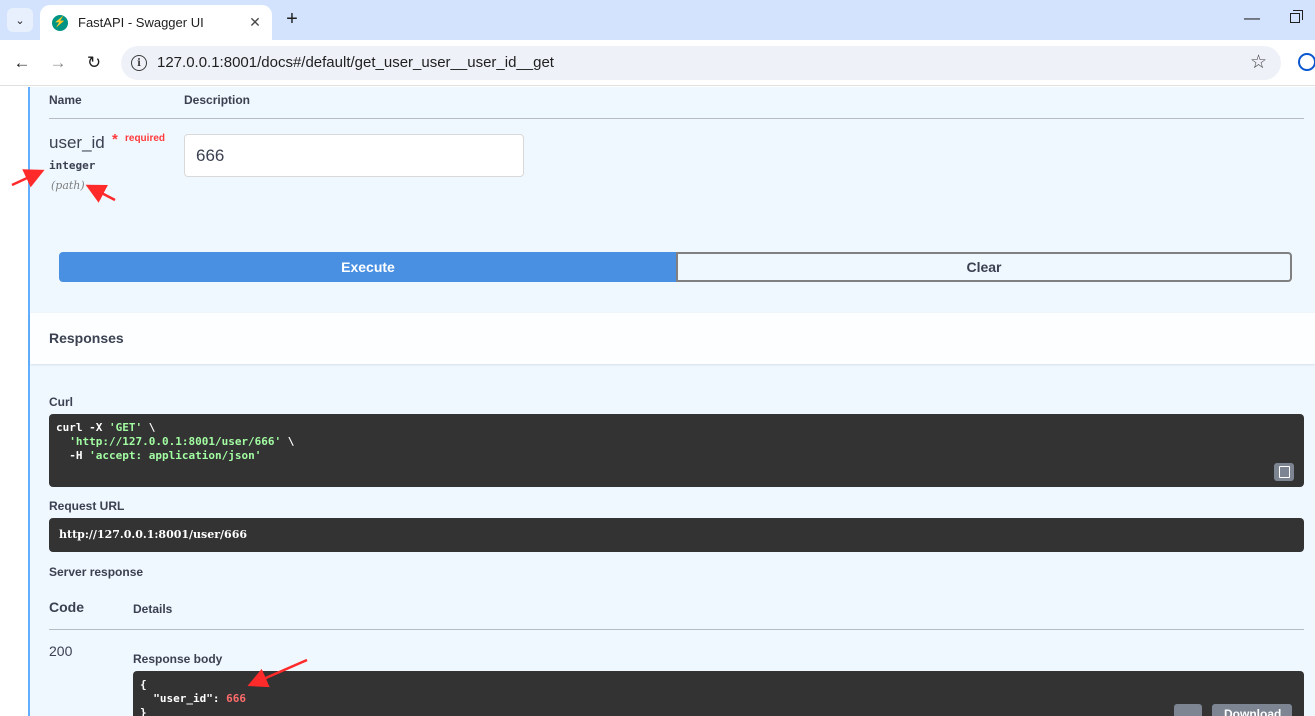 This screenshot has width=1315, height=716. I want to click on details-header: Details, so click(153, 609).